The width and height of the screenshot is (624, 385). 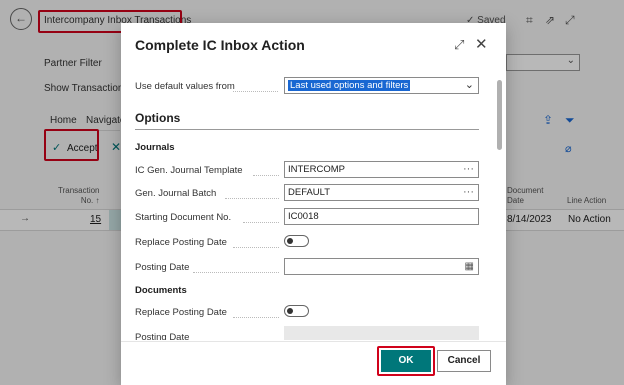 What do you see at coordinates (252, 198) in the screenshot?
I see `gen-batch-dots` at bounding box center [252, 198].